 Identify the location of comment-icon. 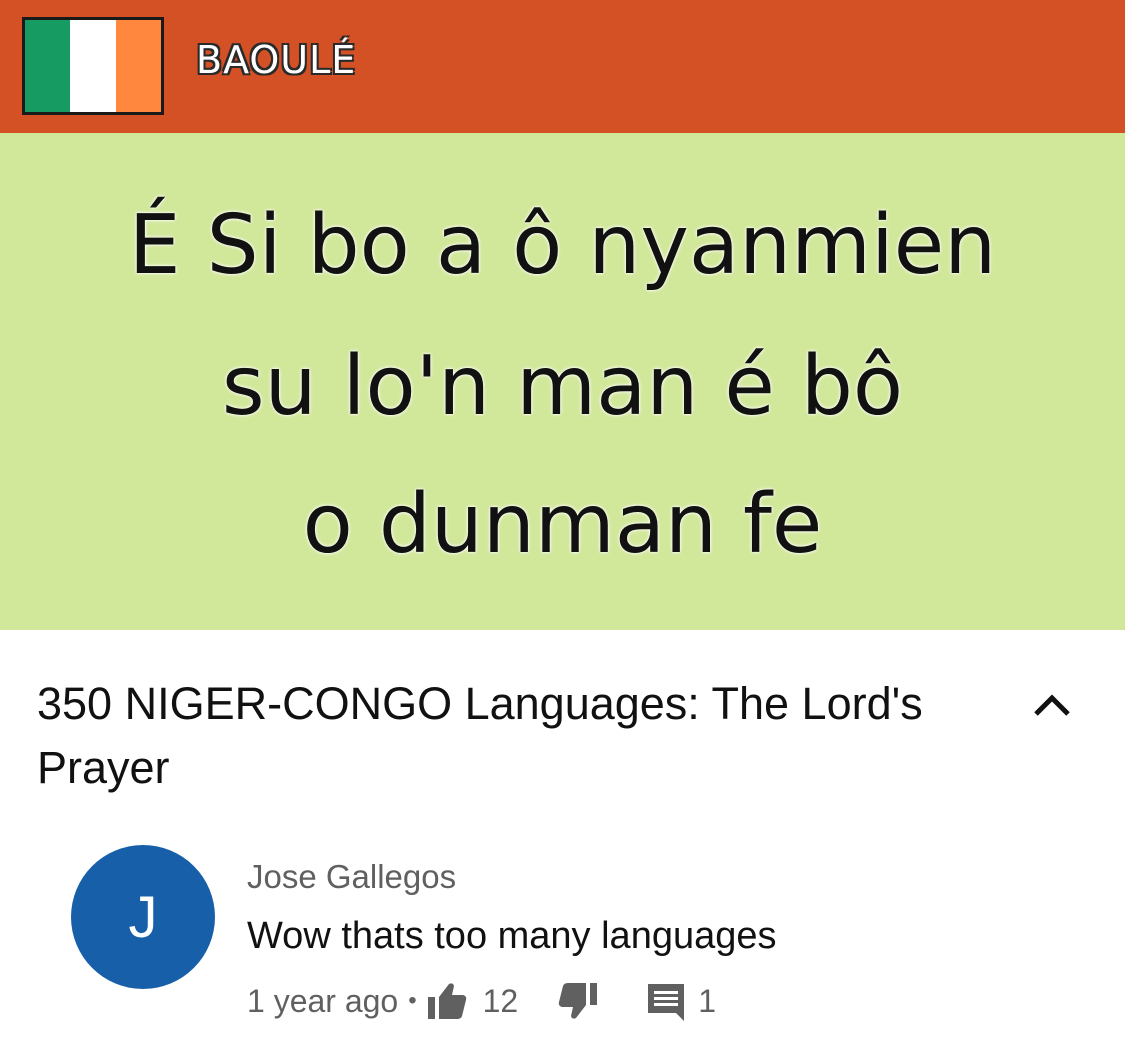
(666, 1001).